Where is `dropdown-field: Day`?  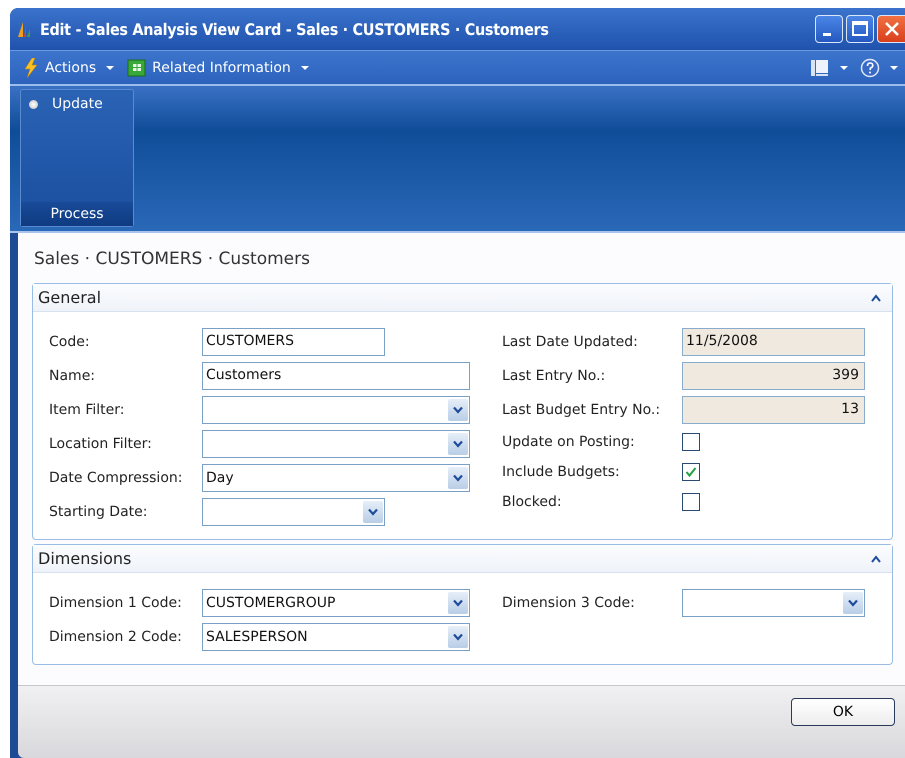
dropdown-field: Day is located at coordinates (336, 478).